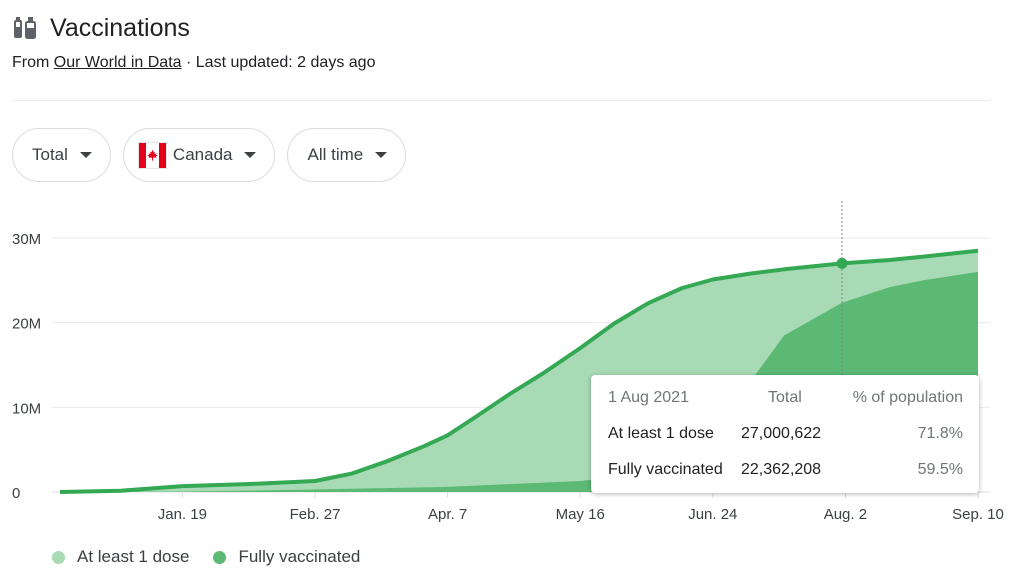 This screenshot has height=582, width=1029. What do you see at coordinates (661, 433) in the screenshot?
I see `tooltip-row-label: At least 1 dose` at bounding box center [661, 433].